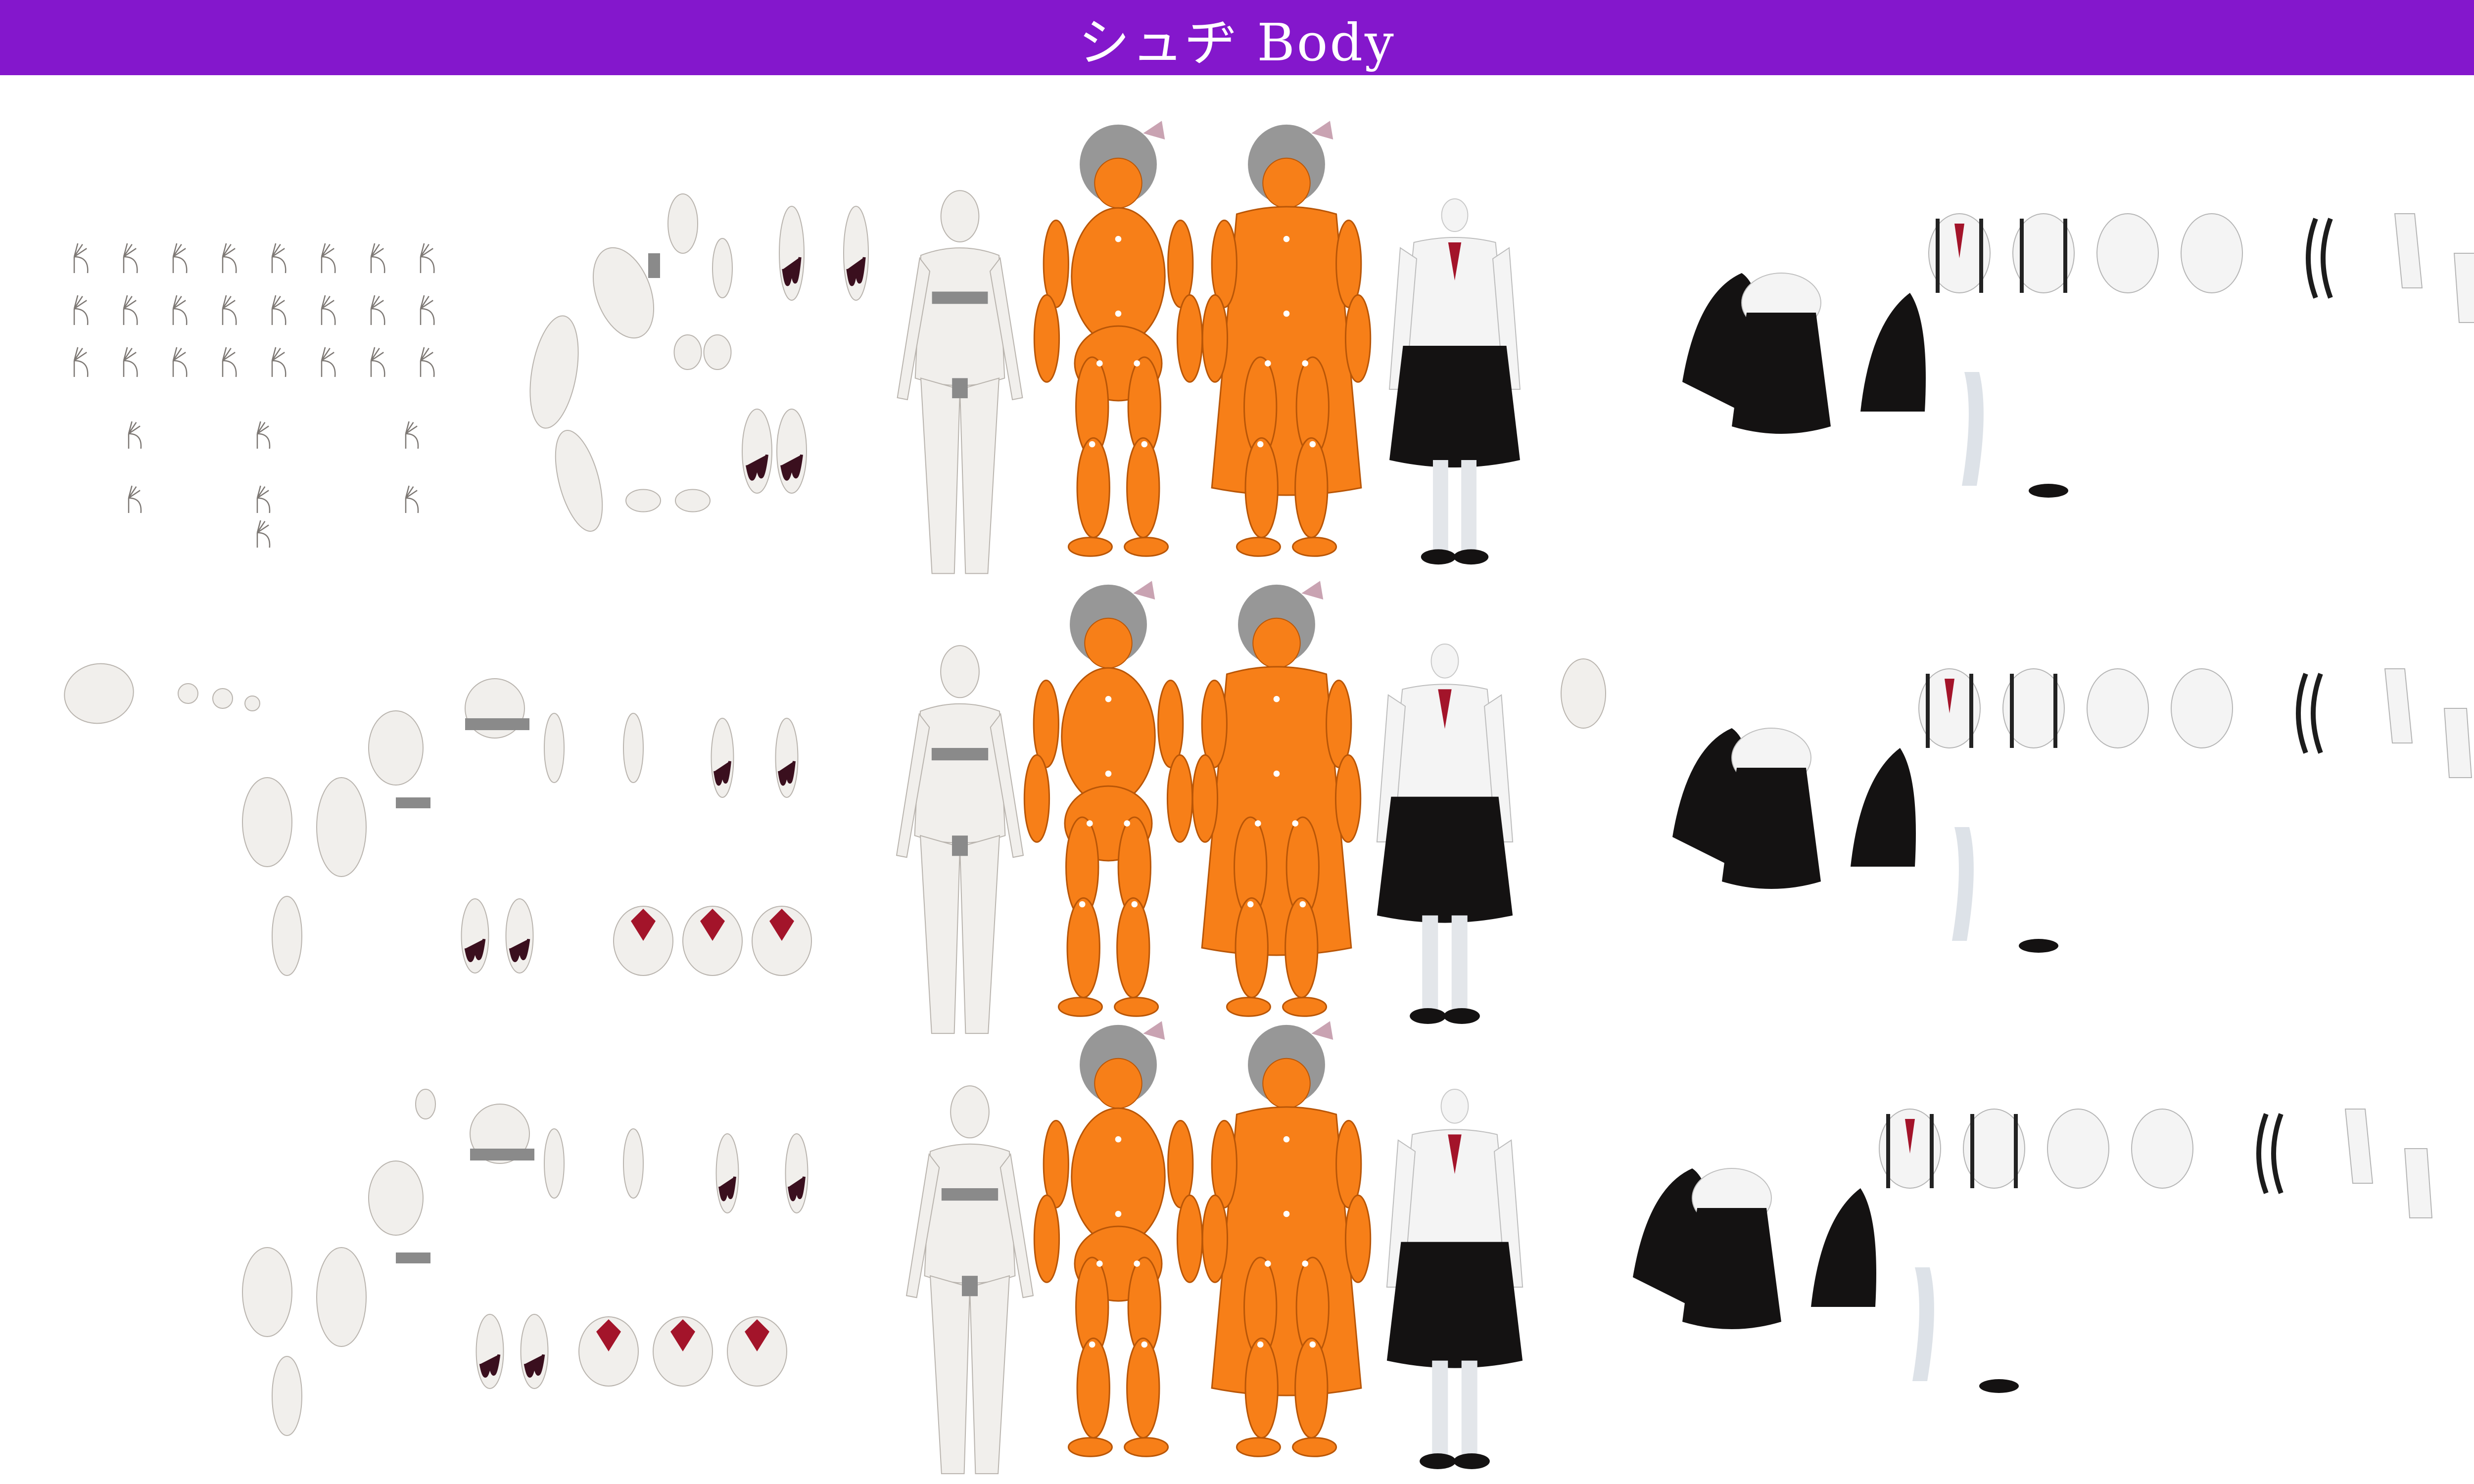 Image resolution: width=2474 pixels, height=1484 pixels. Describe the element at coordinates (1258, 547) in the screenshot. I see `doll-figure-side-dressed-foot-left` at that location.